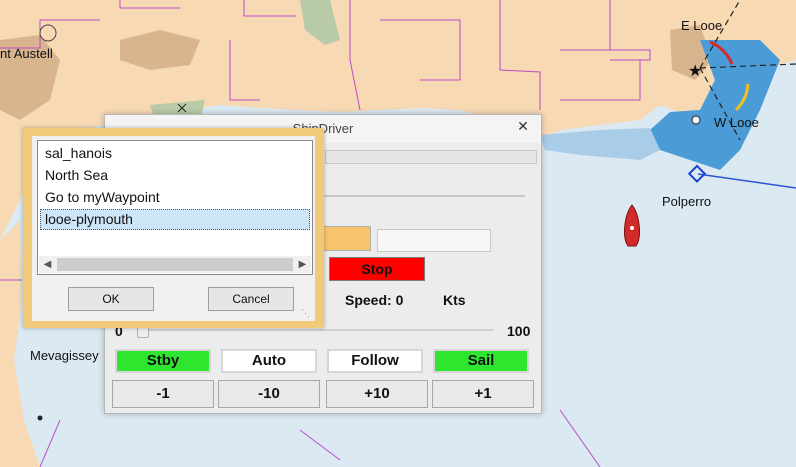 The image size is (796, 467). What do you see at coordinates (111, 299) in the screenshot?
I see `ok-button: OK` at bounding box center [111, 299].